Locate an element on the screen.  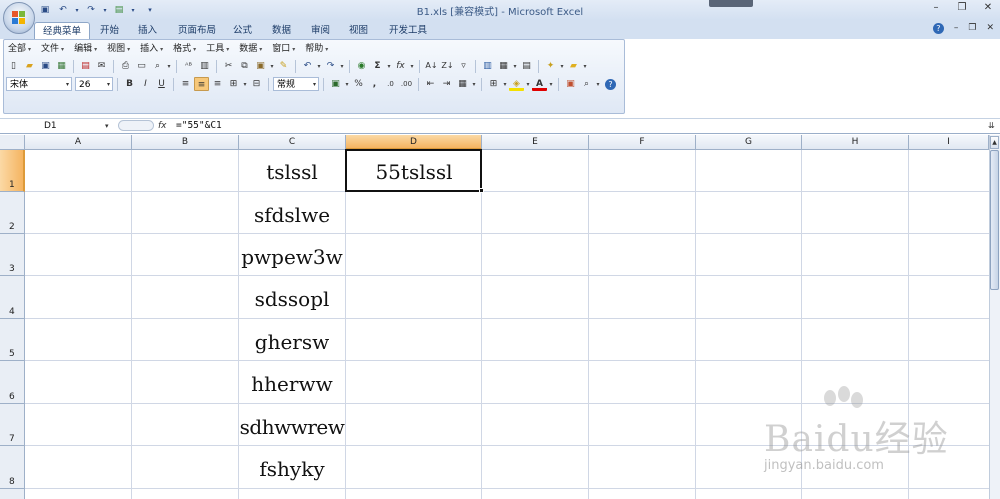
sort-descending-icon: Z↓ is located at coordinates (447, 66).